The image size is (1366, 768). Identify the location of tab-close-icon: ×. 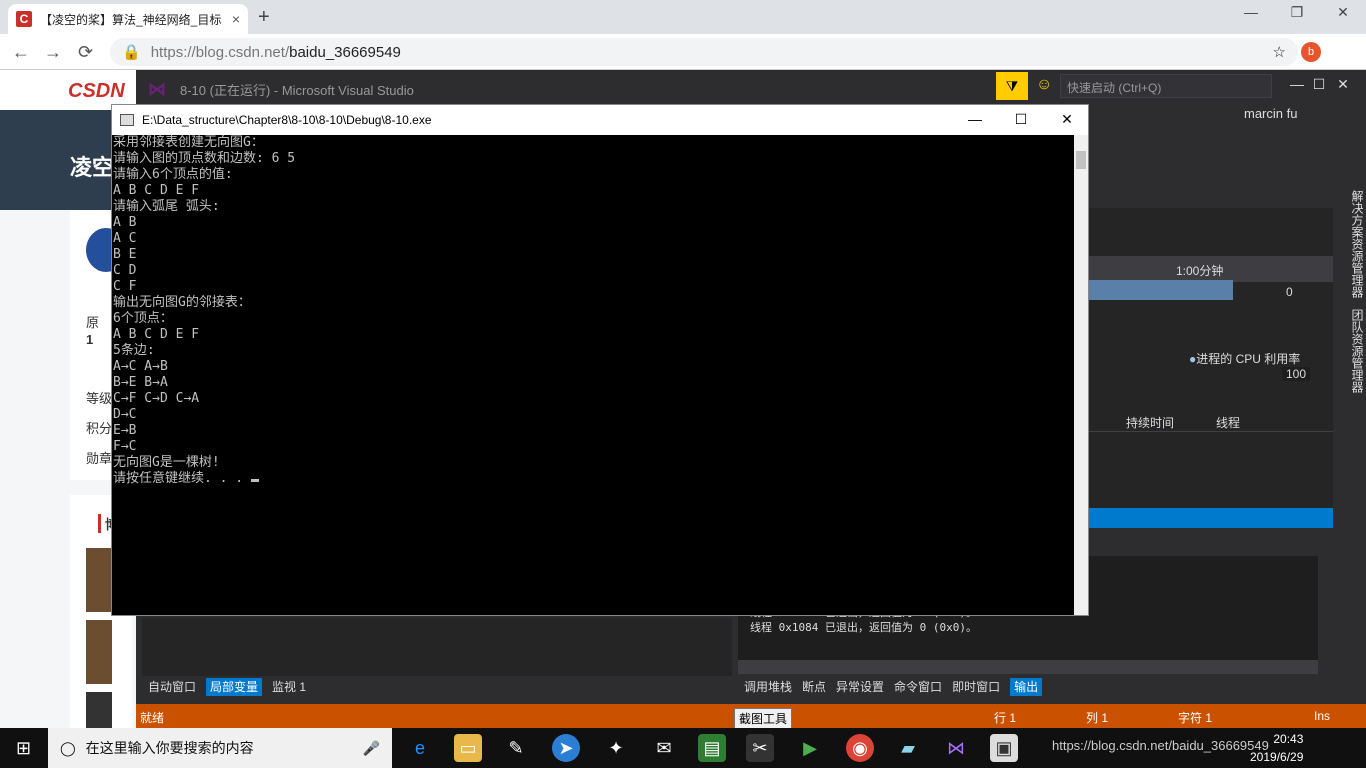
(236, 19).